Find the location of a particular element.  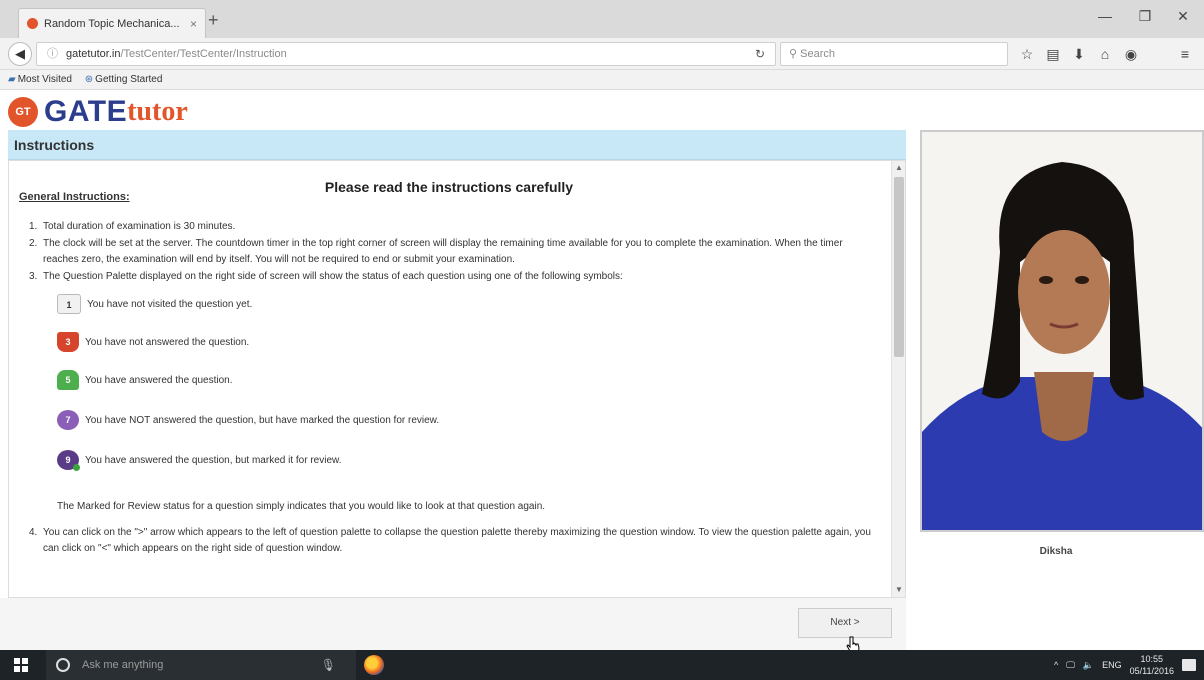

logo-gate-text: GATE is located at coordinates (86, 111).